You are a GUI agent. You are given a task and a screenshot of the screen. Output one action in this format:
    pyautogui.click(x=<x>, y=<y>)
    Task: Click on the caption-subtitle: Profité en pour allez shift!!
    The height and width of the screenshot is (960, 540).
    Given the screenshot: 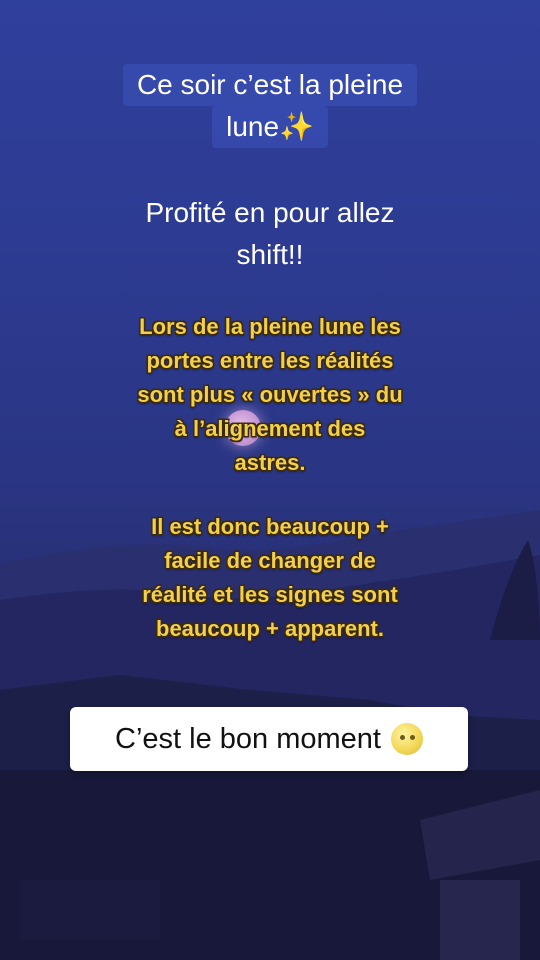 What is the action you would take?
    pyautogui.click(x=270, y=234)
    